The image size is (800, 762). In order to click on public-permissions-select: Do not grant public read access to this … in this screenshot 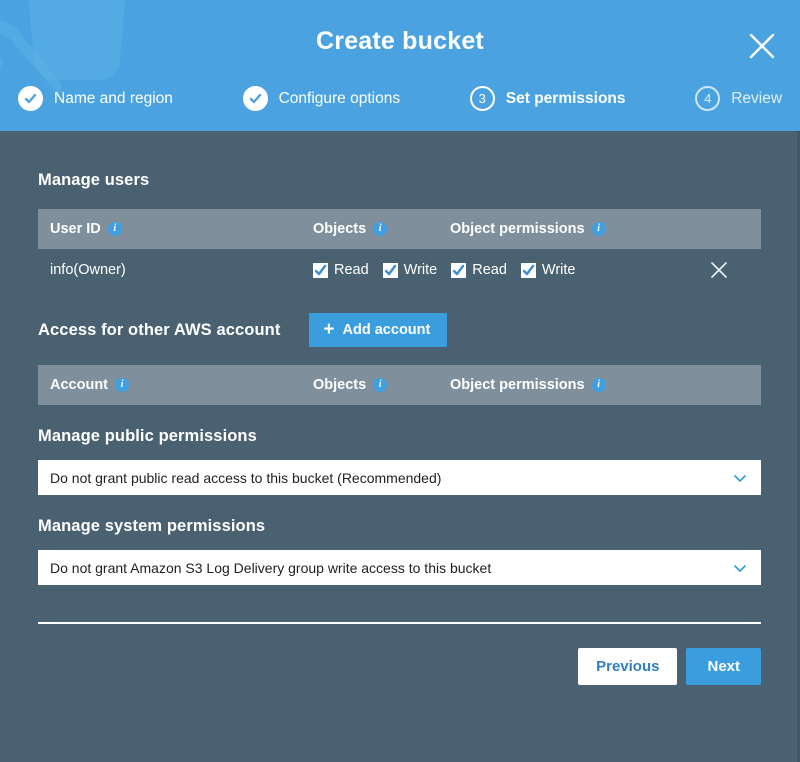, I will do `click(399, 477)`.